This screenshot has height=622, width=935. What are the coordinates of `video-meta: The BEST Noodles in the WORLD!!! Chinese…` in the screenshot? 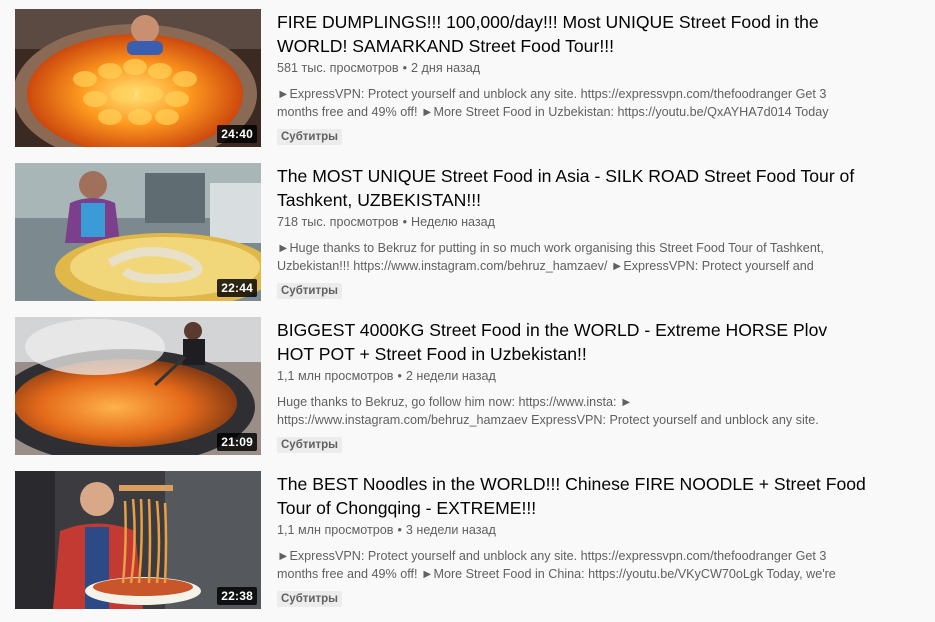 It's located at (572, 539).